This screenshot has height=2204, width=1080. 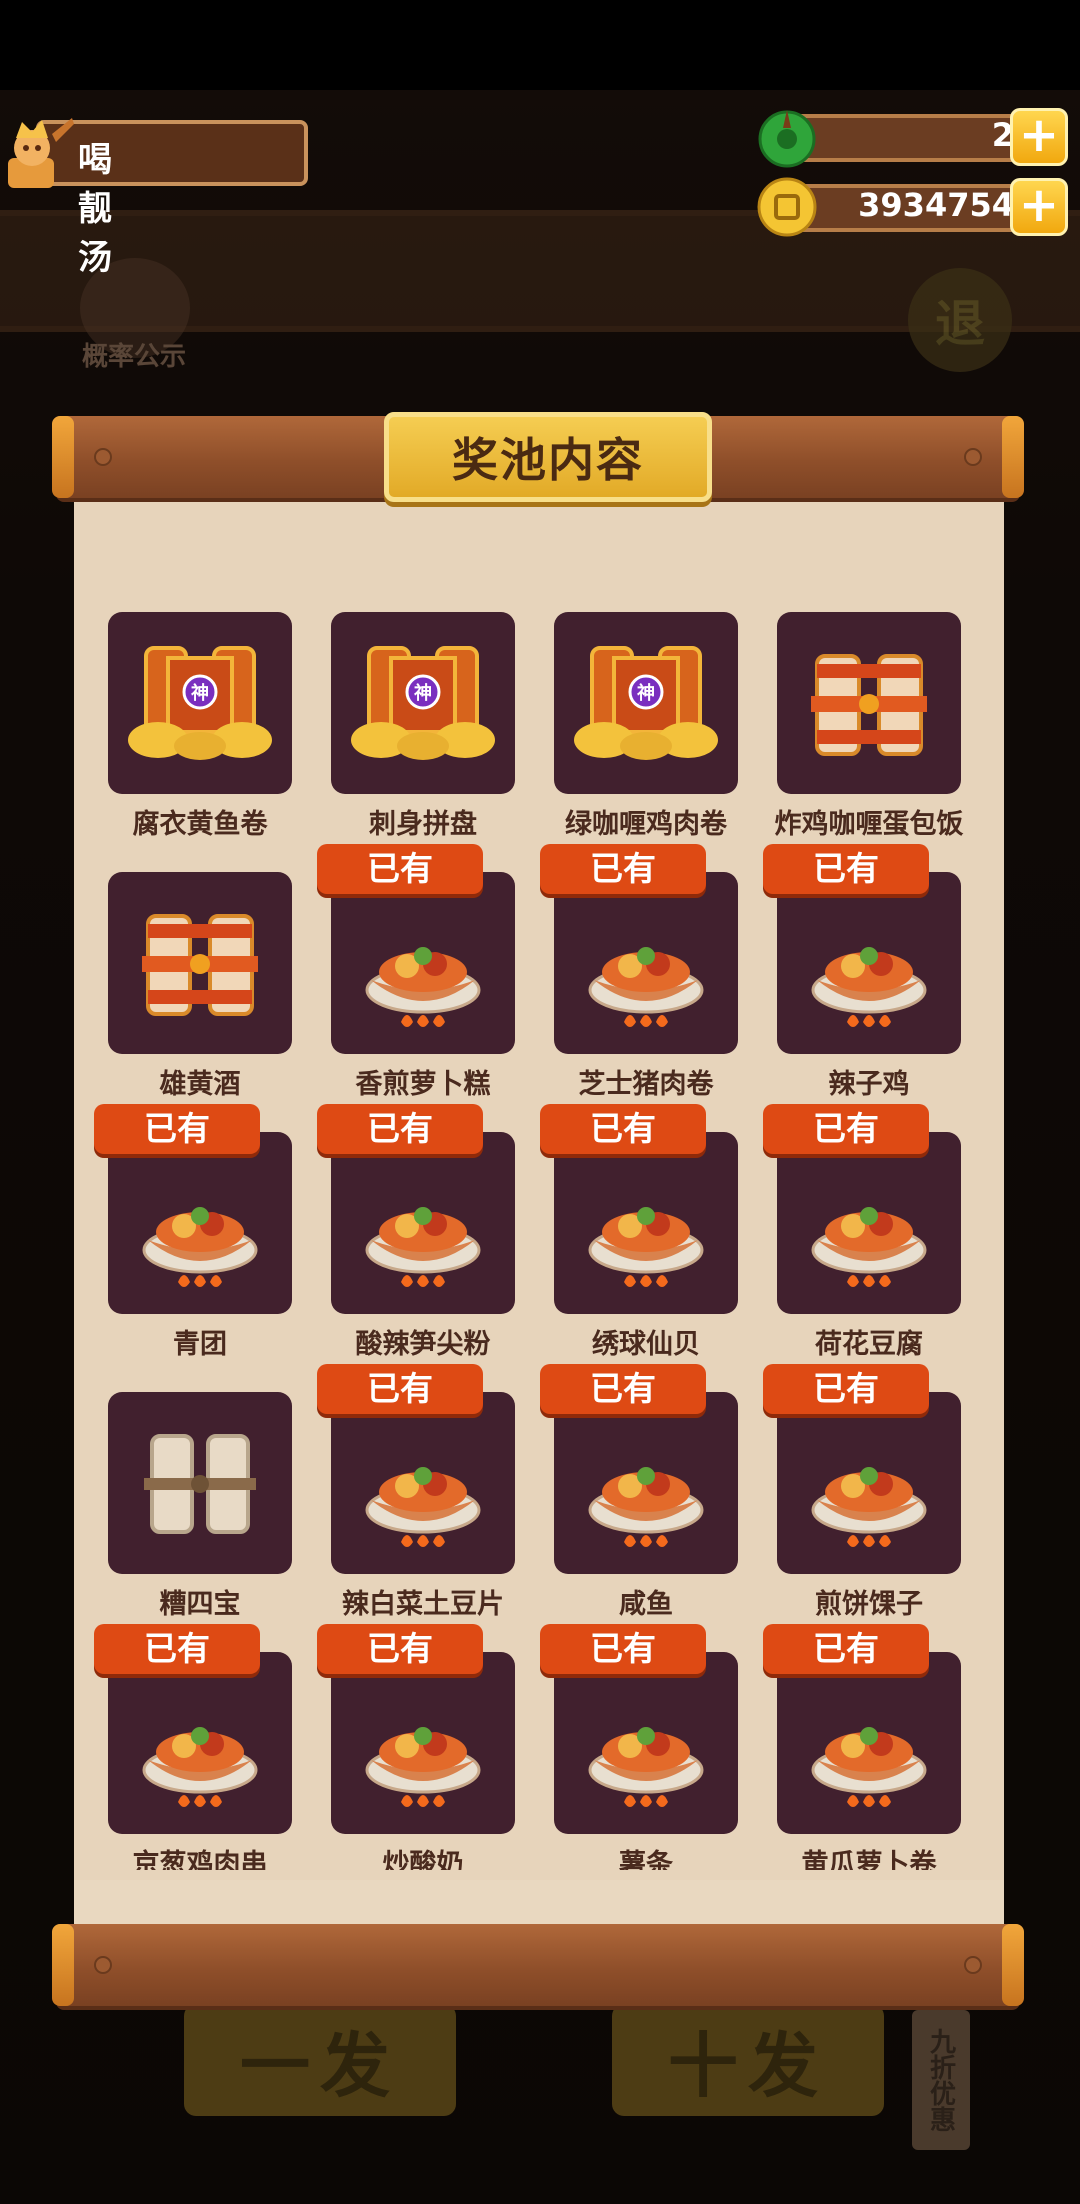 I want to click on prize-card: 已有咸鱼, so click(x=639, y=1492).